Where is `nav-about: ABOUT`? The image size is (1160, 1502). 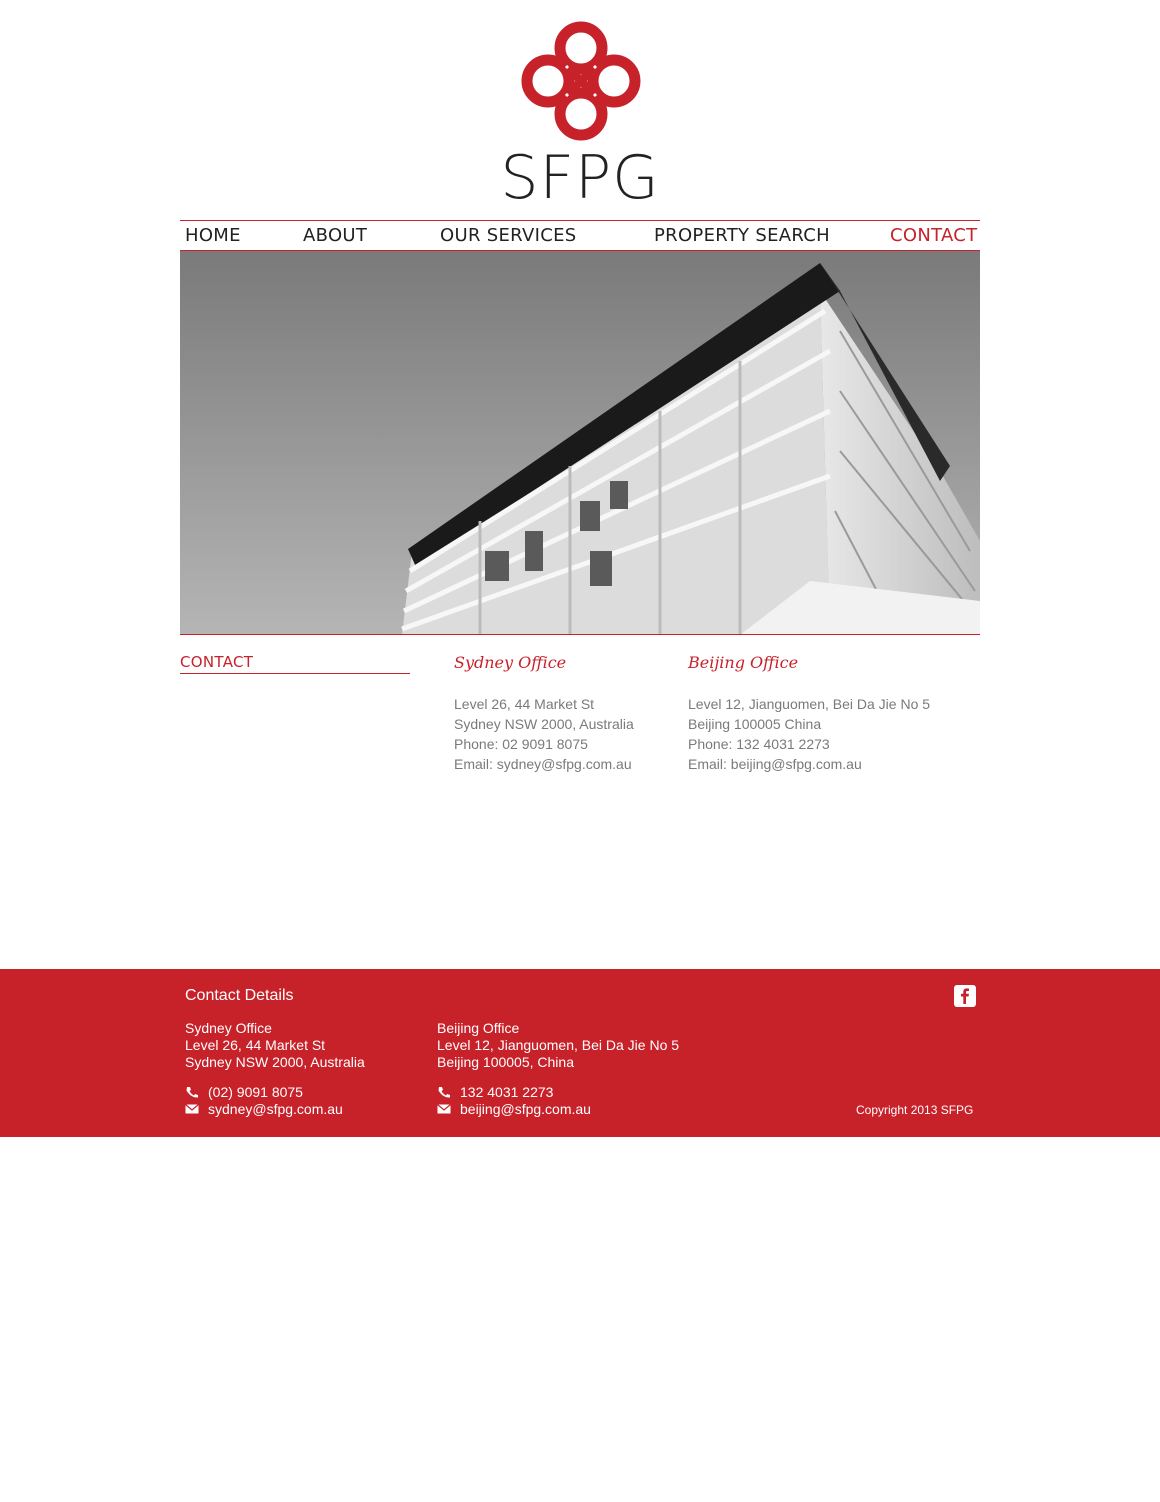
nav-about: ABOUT is located at coordinates (335, 236).